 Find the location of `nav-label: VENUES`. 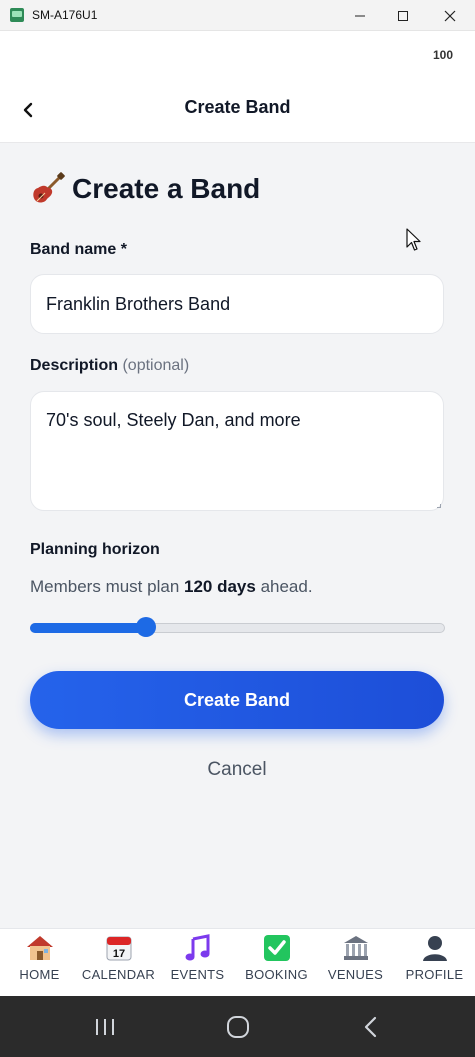

nav-label: VENUES is located at coordinates (355, 974).